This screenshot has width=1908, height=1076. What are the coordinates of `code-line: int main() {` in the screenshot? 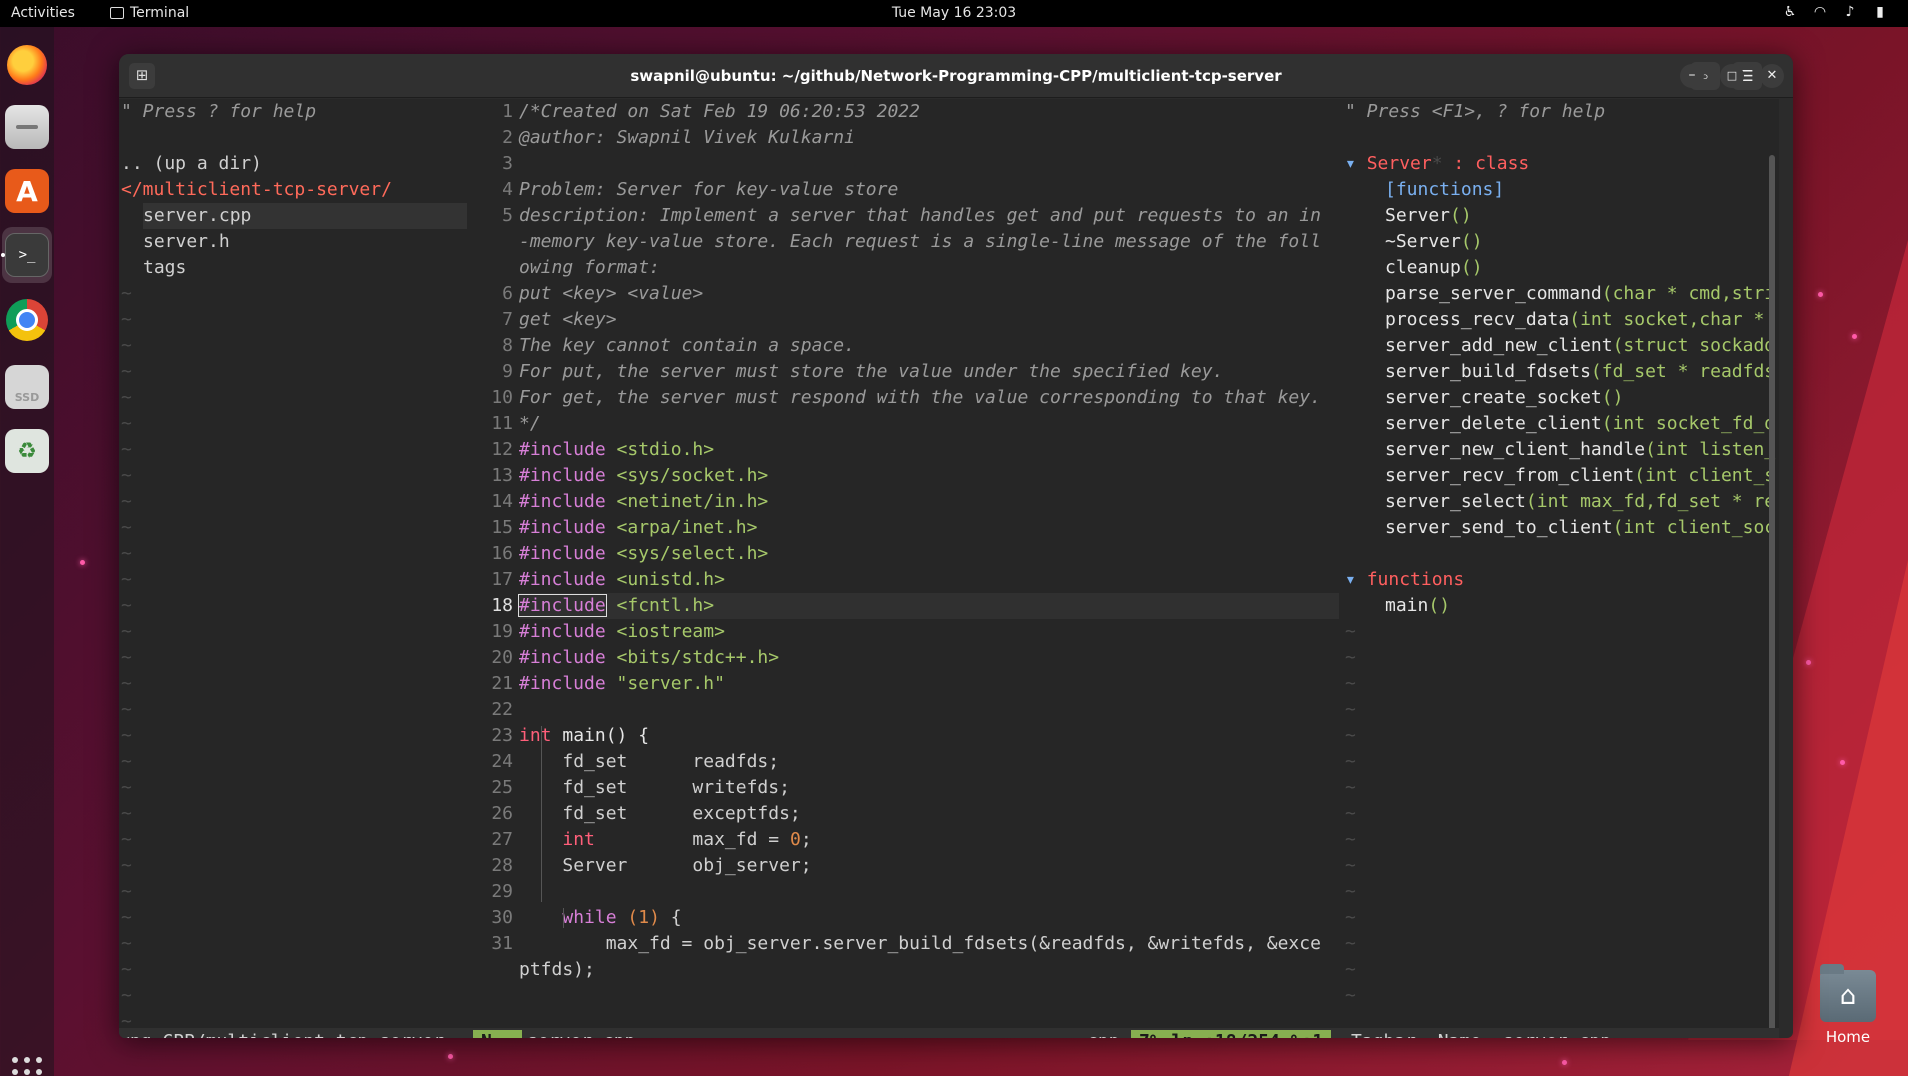 It's located at (584, 736).